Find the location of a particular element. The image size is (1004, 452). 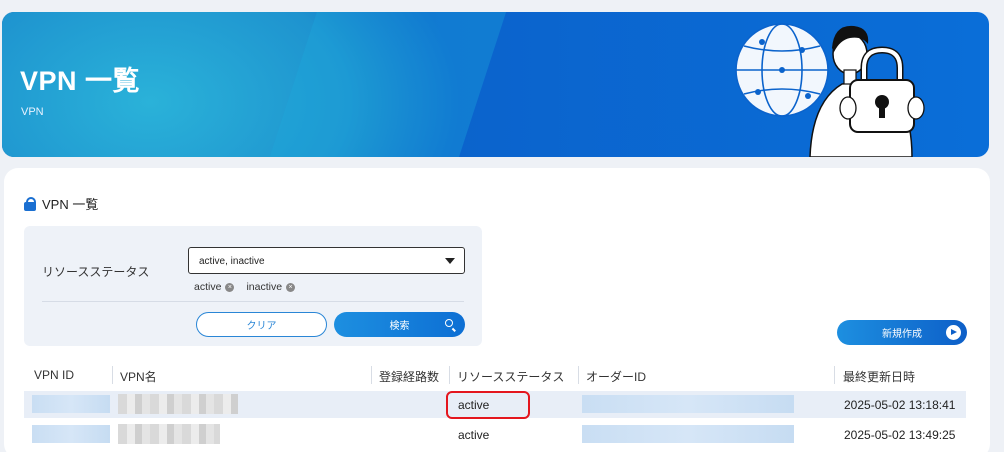

column-header-order-id: オーダーID is located at coordinates (616, 376).